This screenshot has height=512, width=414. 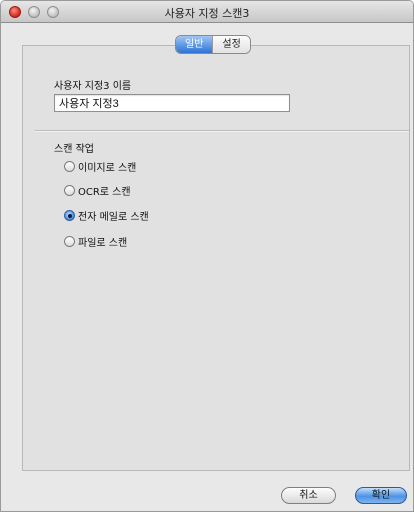 I want to click on radio-label: 전자 메일로 스캔, so click(x=113, y=217).